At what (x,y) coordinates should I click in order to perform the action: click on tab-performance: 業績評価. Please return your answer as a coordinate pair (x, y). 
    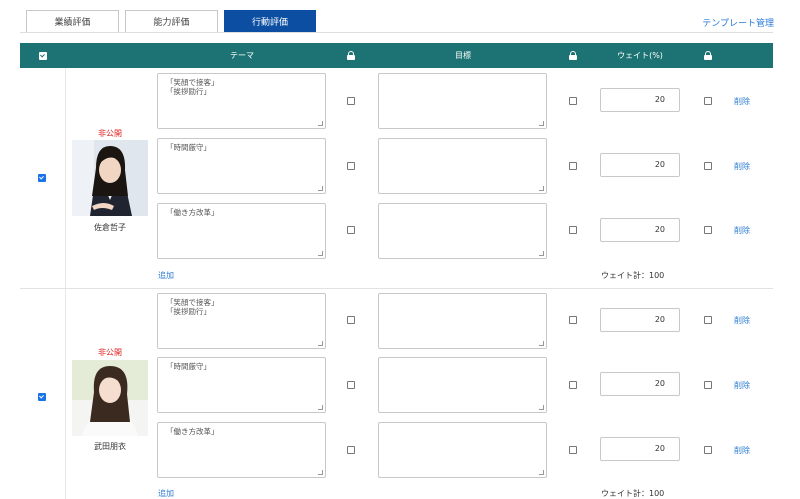
    Looking at the image, I should click on (72, 21).